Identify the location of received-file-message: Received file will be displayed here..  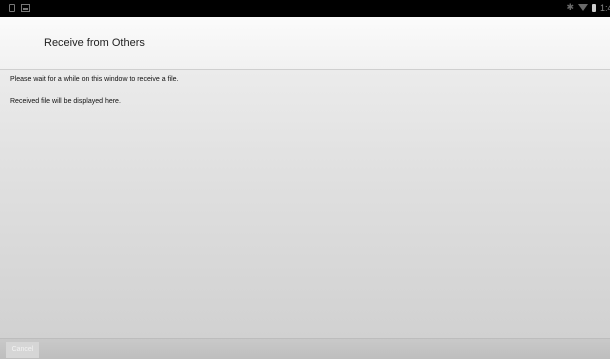
(65, 101).